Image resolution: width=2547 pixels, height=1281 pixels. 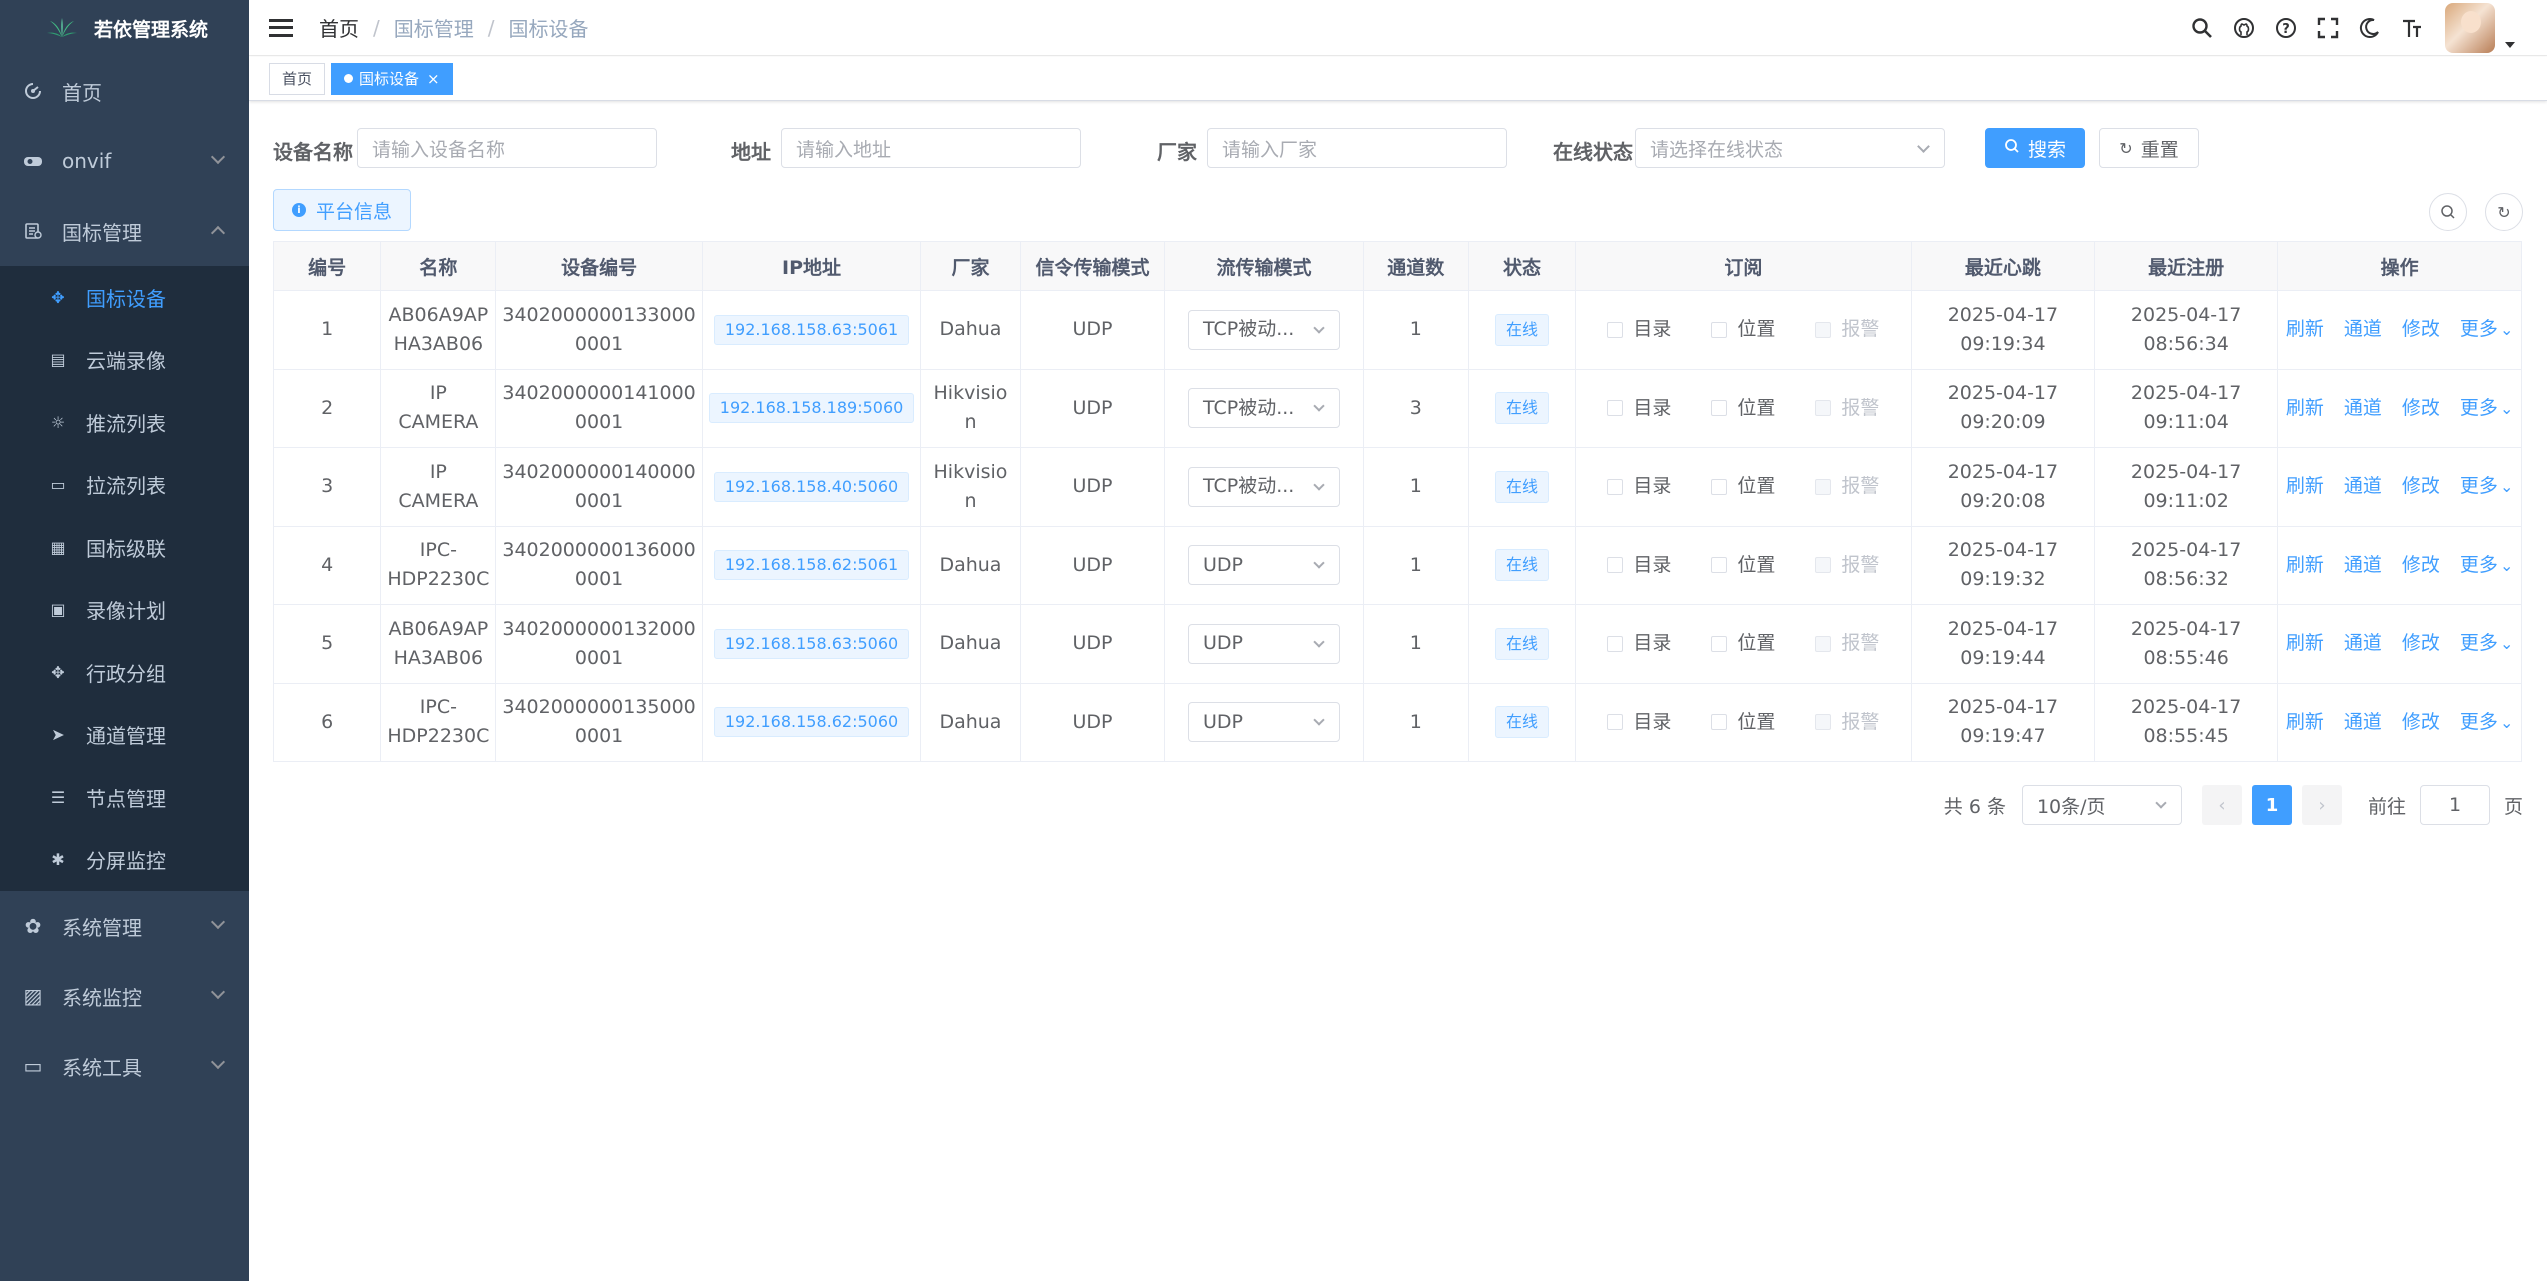 I want to click on page-number-button: 1, so click(x=2271, y=805).